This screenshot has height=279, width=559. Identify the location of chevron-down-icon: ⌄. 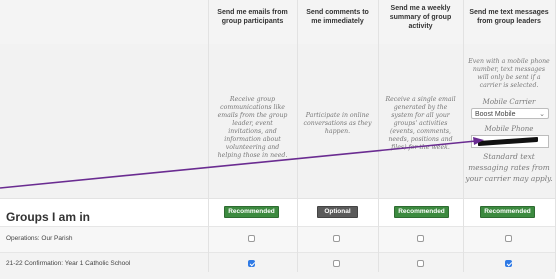
(542, 114).